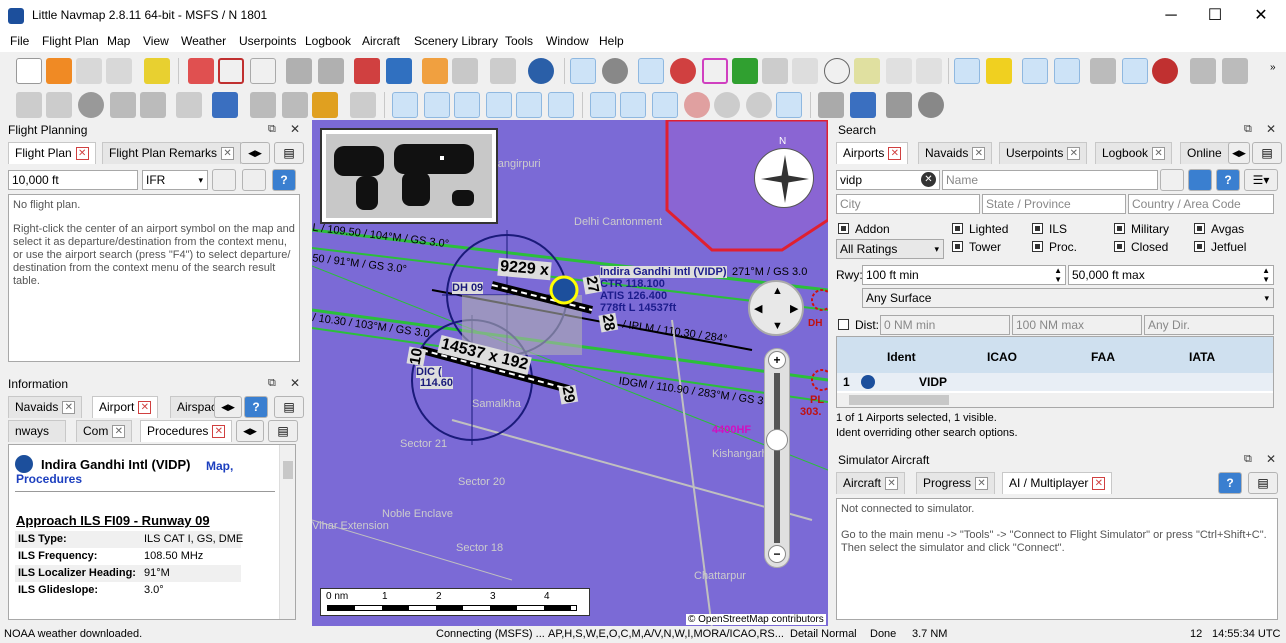  I want to click on redo-icon, so click(59, 105).